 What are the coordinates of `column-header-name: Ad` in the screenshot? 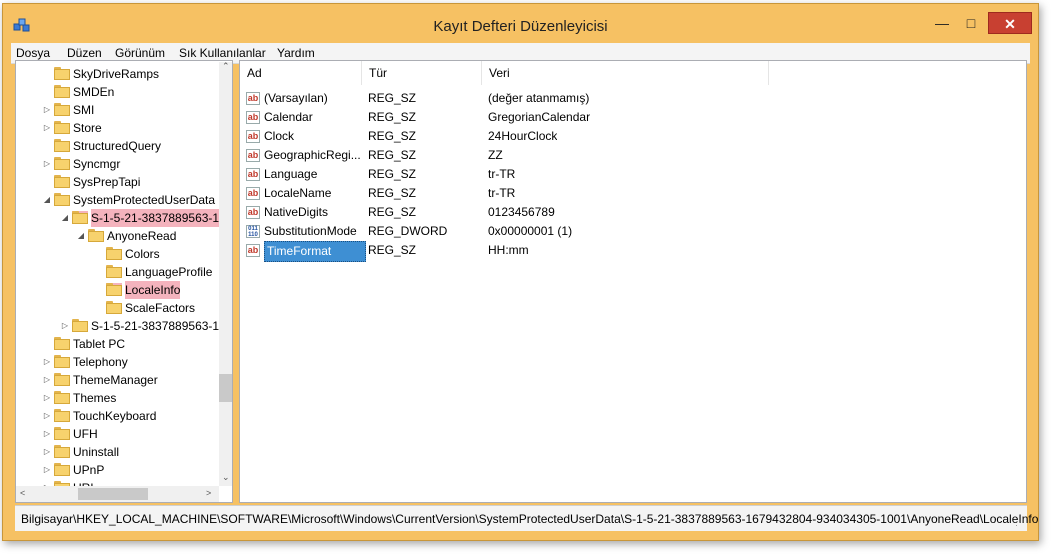 It's located at (301, 73).